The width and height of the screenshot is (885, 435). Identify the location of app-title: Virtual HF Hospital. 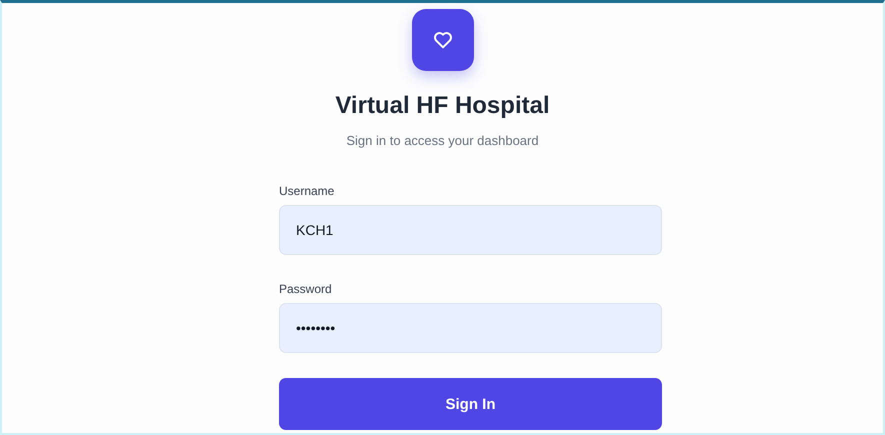
(442, 106).